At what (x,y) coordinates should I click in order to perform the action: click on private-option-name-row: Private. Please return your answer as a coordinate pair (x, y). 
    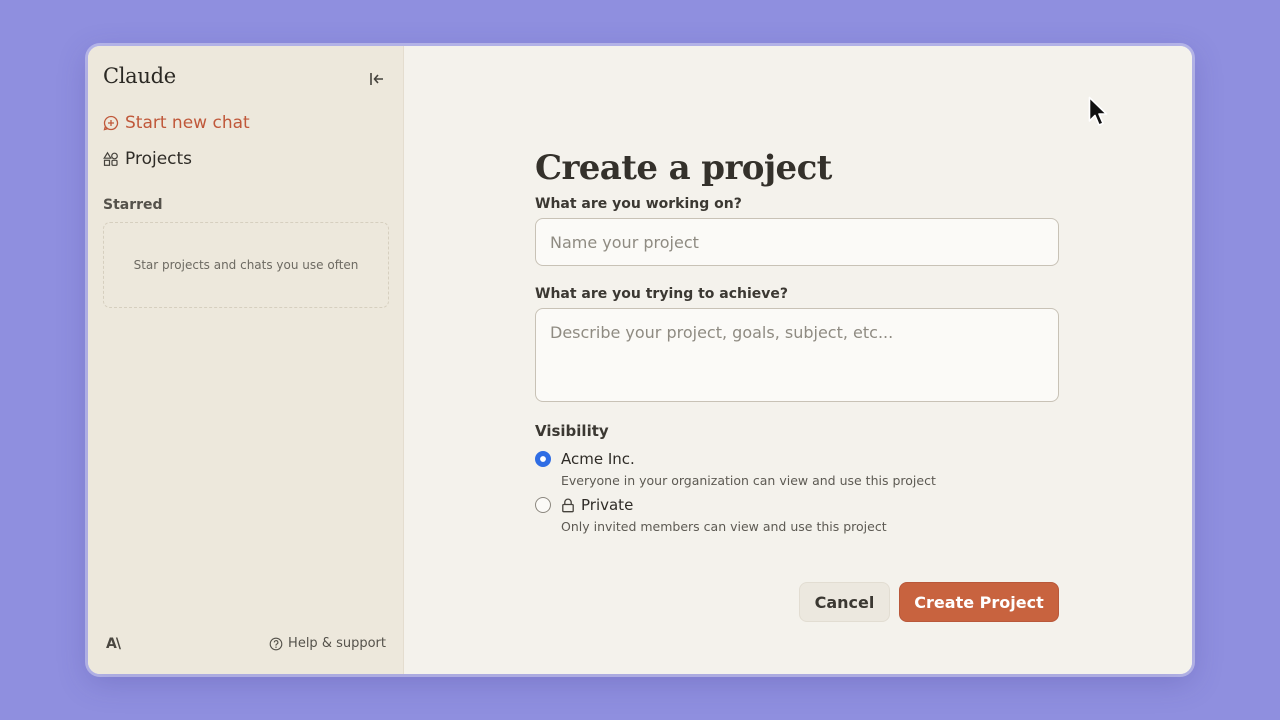
    Looking at the image, I should click on (724, 505).